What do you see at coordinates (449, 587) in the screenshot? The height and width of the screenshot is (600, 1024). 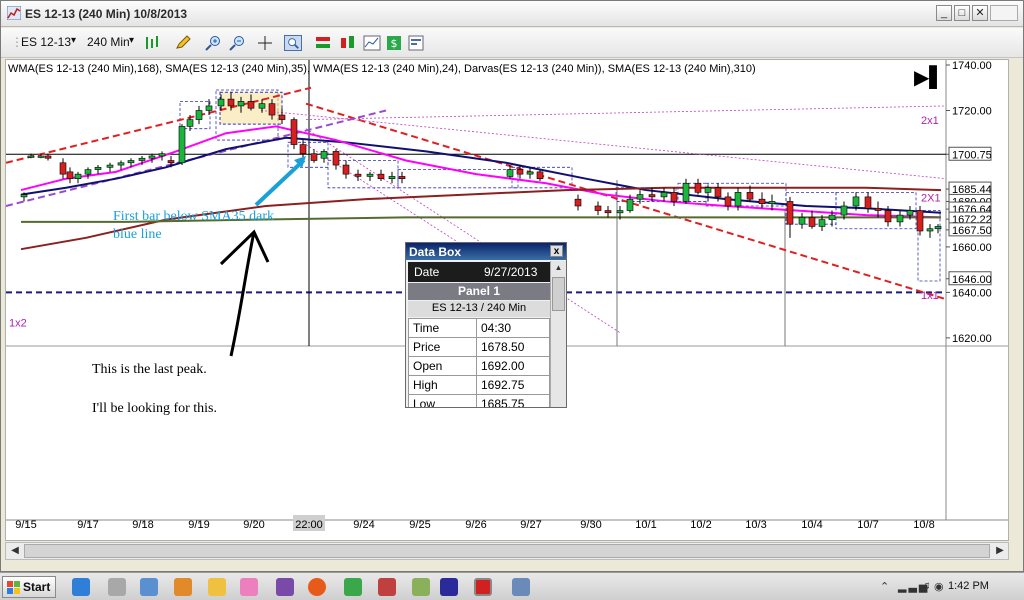 I see `ninjatrader-icon` at bounding box center [449, 587].